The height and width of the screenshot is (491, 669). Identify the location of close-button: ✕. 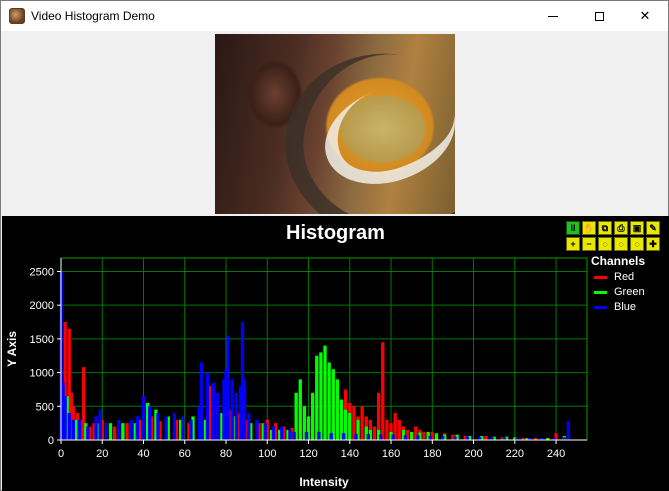
(645, 16).